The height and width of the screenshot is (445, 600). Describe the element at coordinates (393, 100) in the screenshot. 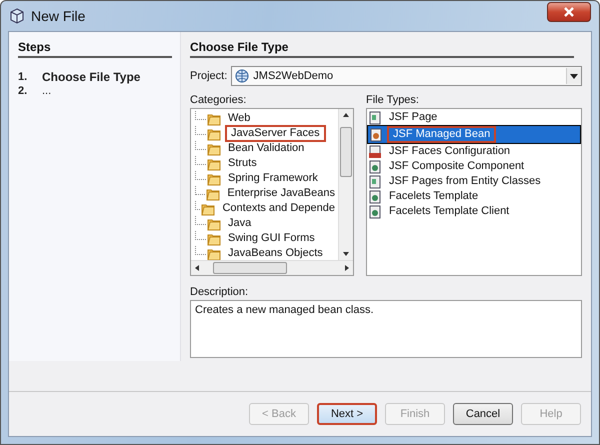

I see `file-types-label: File Types:` at that location.